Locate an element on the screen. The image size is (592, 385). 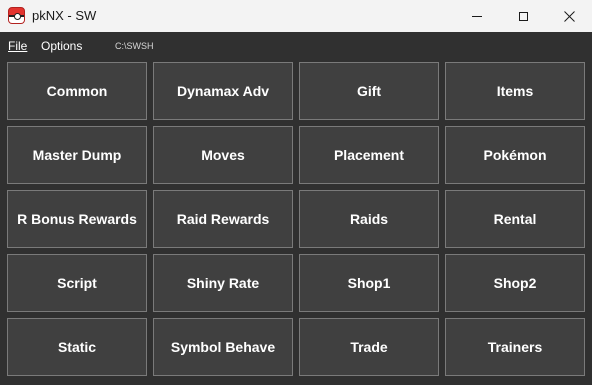
shiny-rate-button: Shiny Rate is located at coordinates (223, 283).